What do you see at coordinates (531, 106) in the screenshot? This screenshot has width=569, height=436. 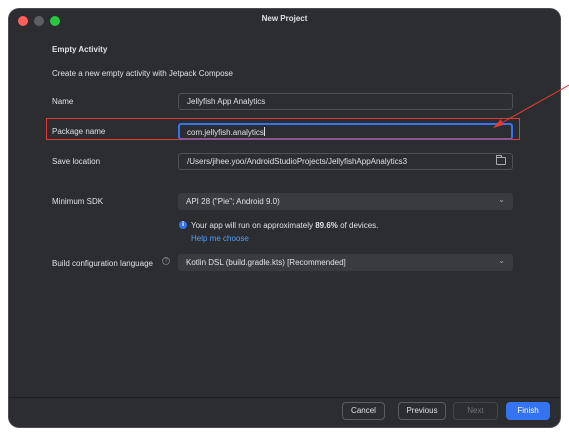 I see `annotation-arrow` at bounding box center [531, 106].